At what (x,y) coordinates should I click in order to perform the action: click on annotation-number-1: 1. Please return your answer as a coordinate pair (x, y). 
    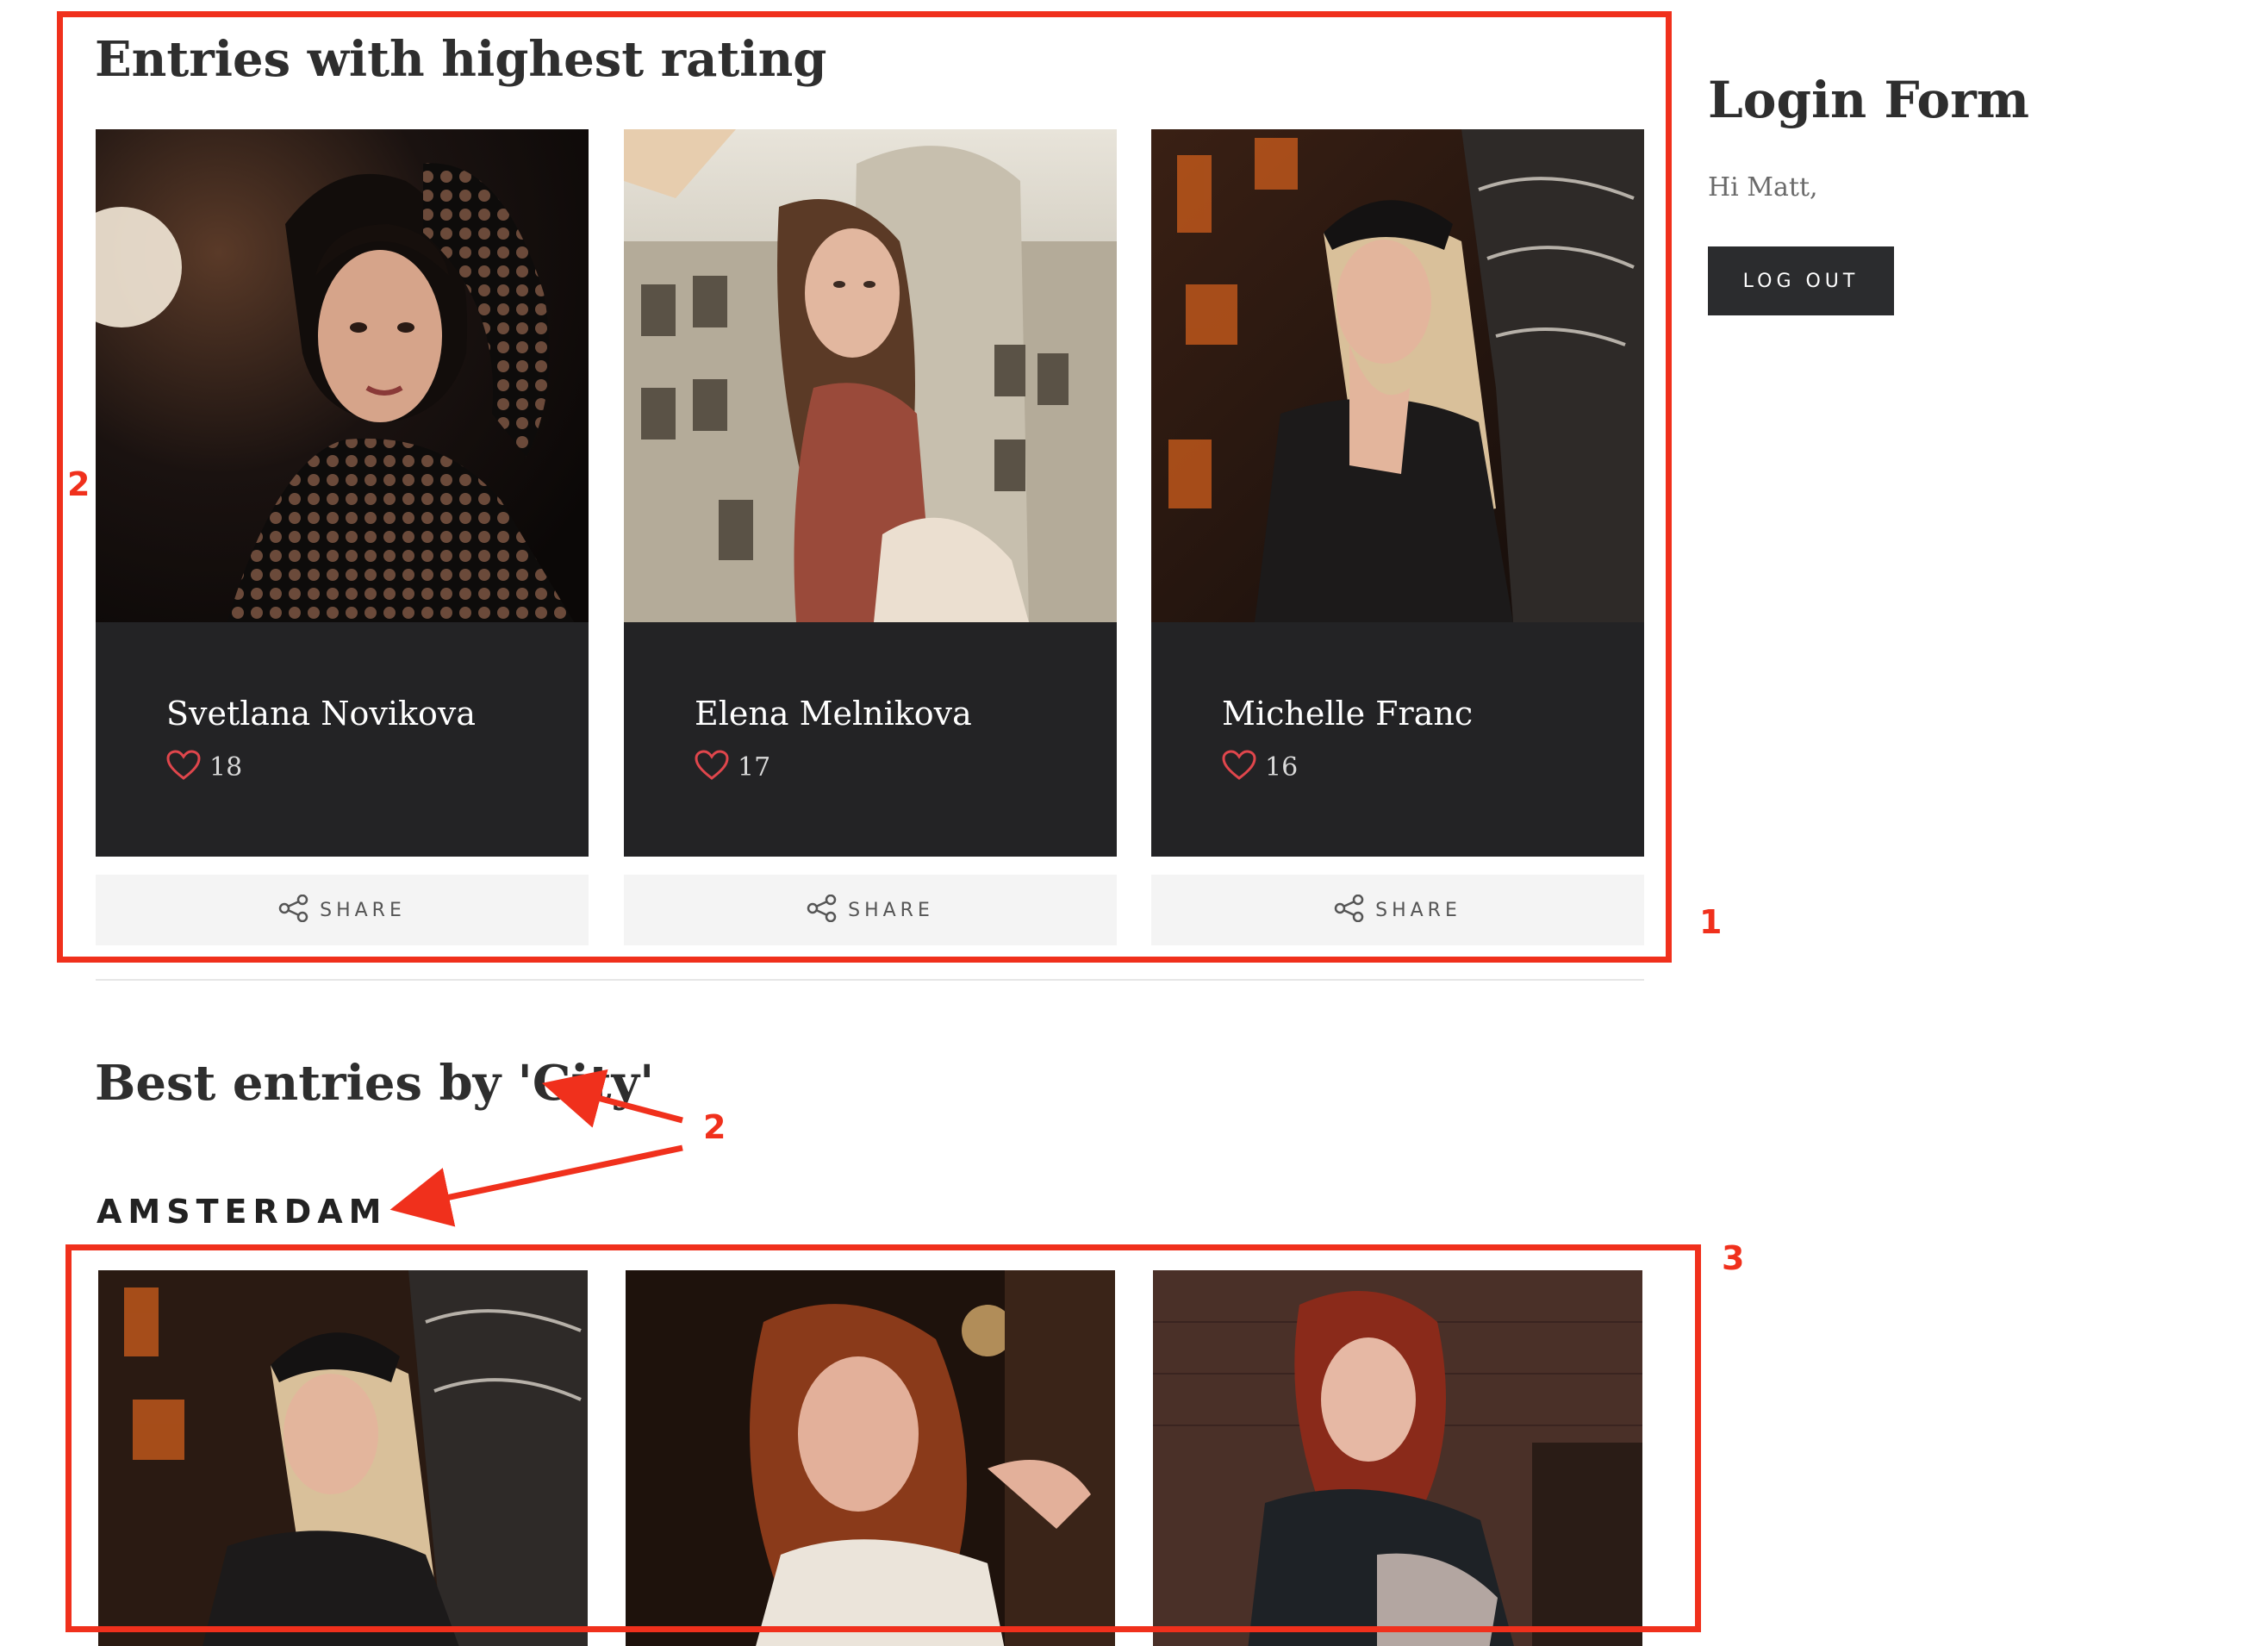
    Looking at the image, I should click on (1711, 922).